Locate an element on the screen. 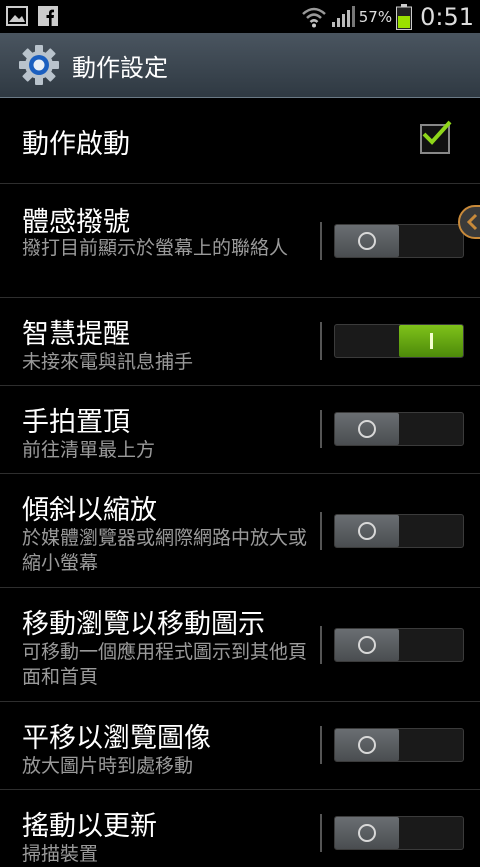 The height and width of the screenshot is (867, 480). setting-row-pan-move-icon: 移動瀏覽以移動圖示 可移動一個應用程式圖示到其他頁面和首頁 is located at coordinates (240, 645).